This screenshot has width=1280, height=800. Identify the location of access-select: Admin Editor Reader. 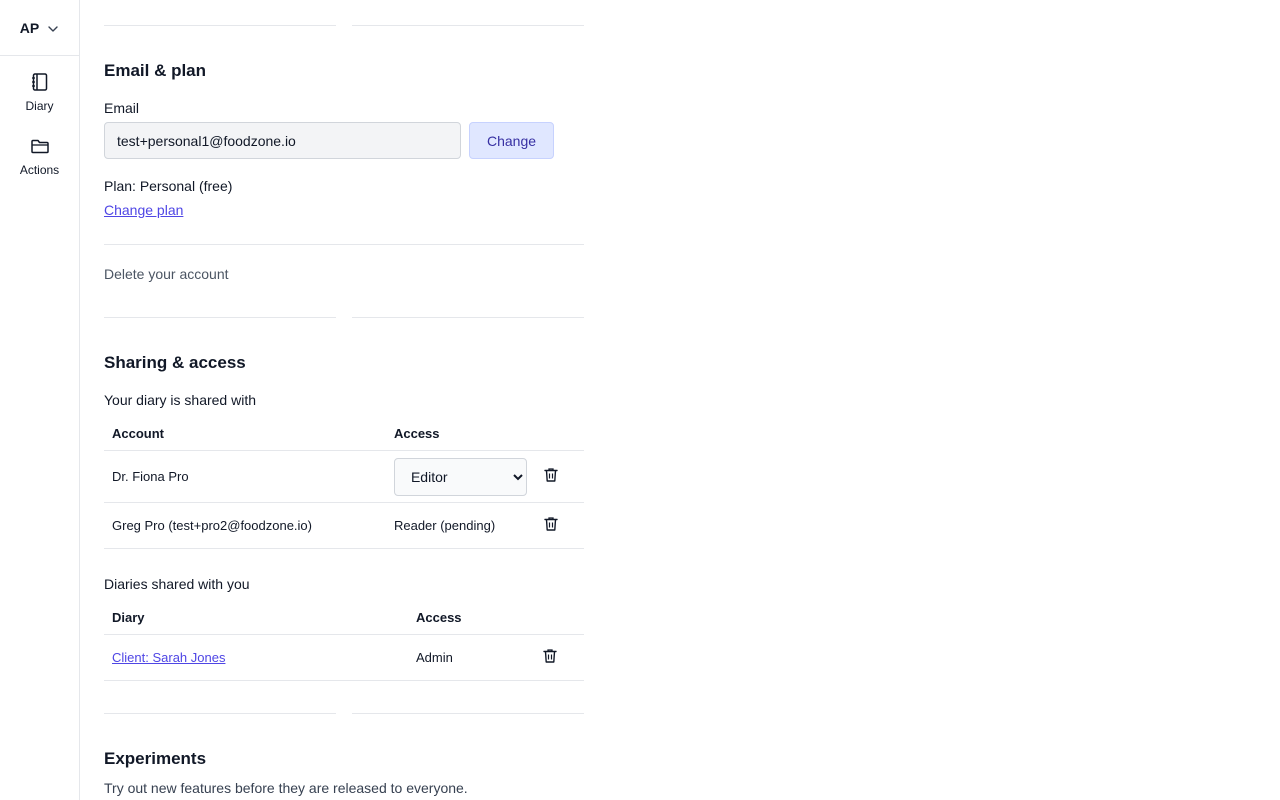
(460, 476).